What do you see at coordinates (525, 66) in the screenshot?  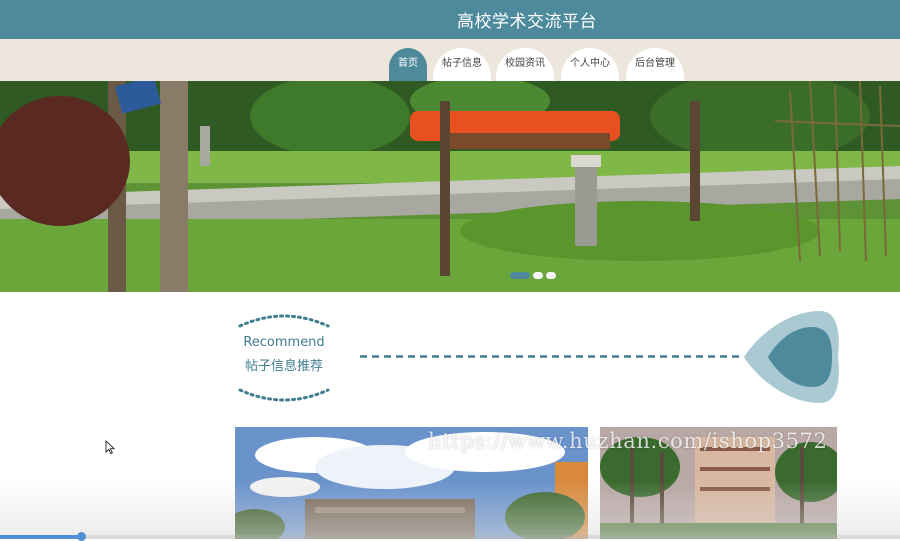 I see `nav-item-campus-news: 校园资讯` at bounding box center [525, 66].